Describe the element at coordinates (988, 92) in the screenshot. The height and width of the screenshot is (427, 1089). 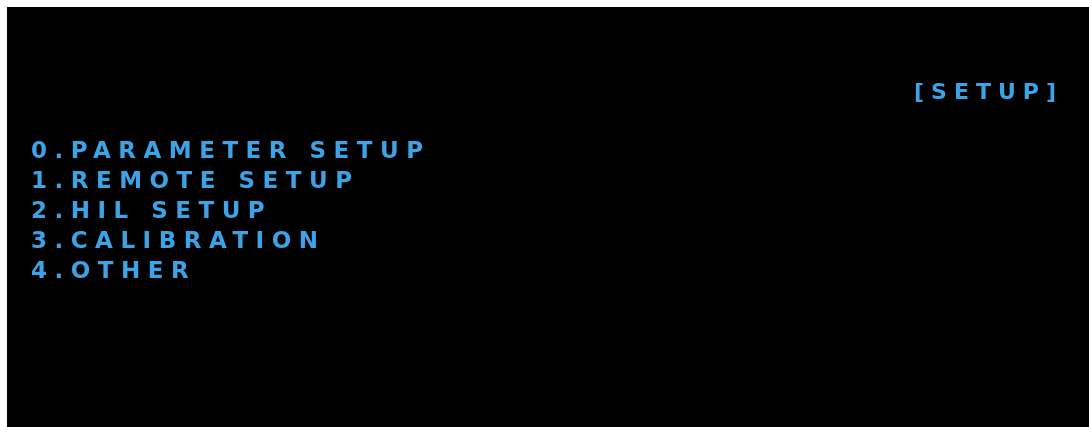
I see `screen-title: [SETUP]` at that location.